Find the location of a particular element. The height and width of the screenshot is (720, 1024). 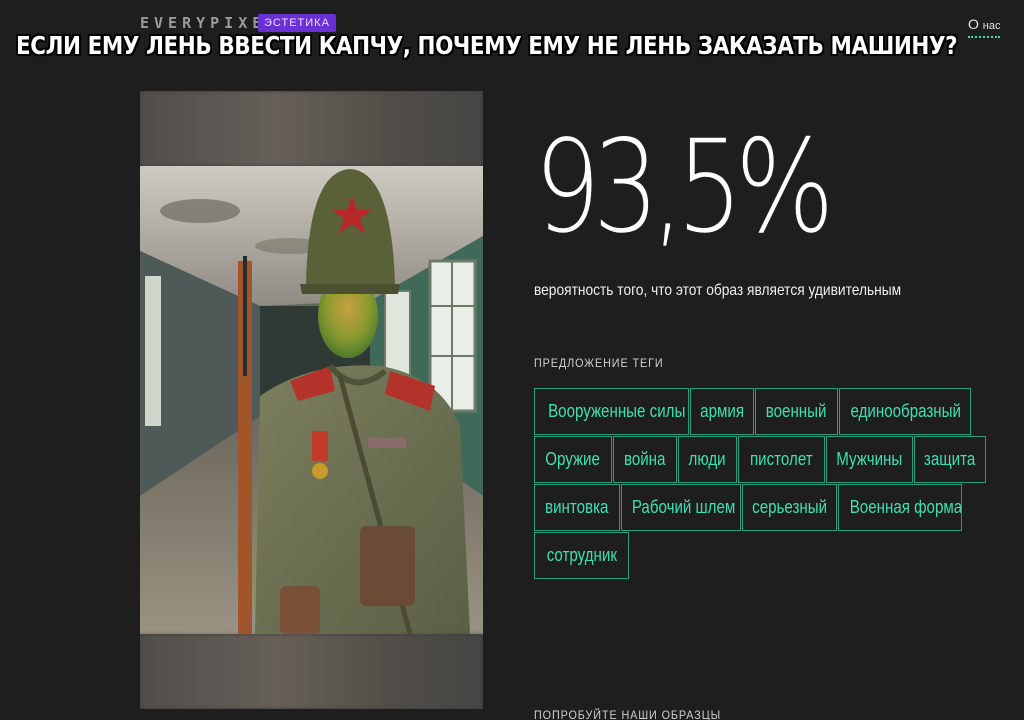

tag-item: война is located at coordinates (645, 459).